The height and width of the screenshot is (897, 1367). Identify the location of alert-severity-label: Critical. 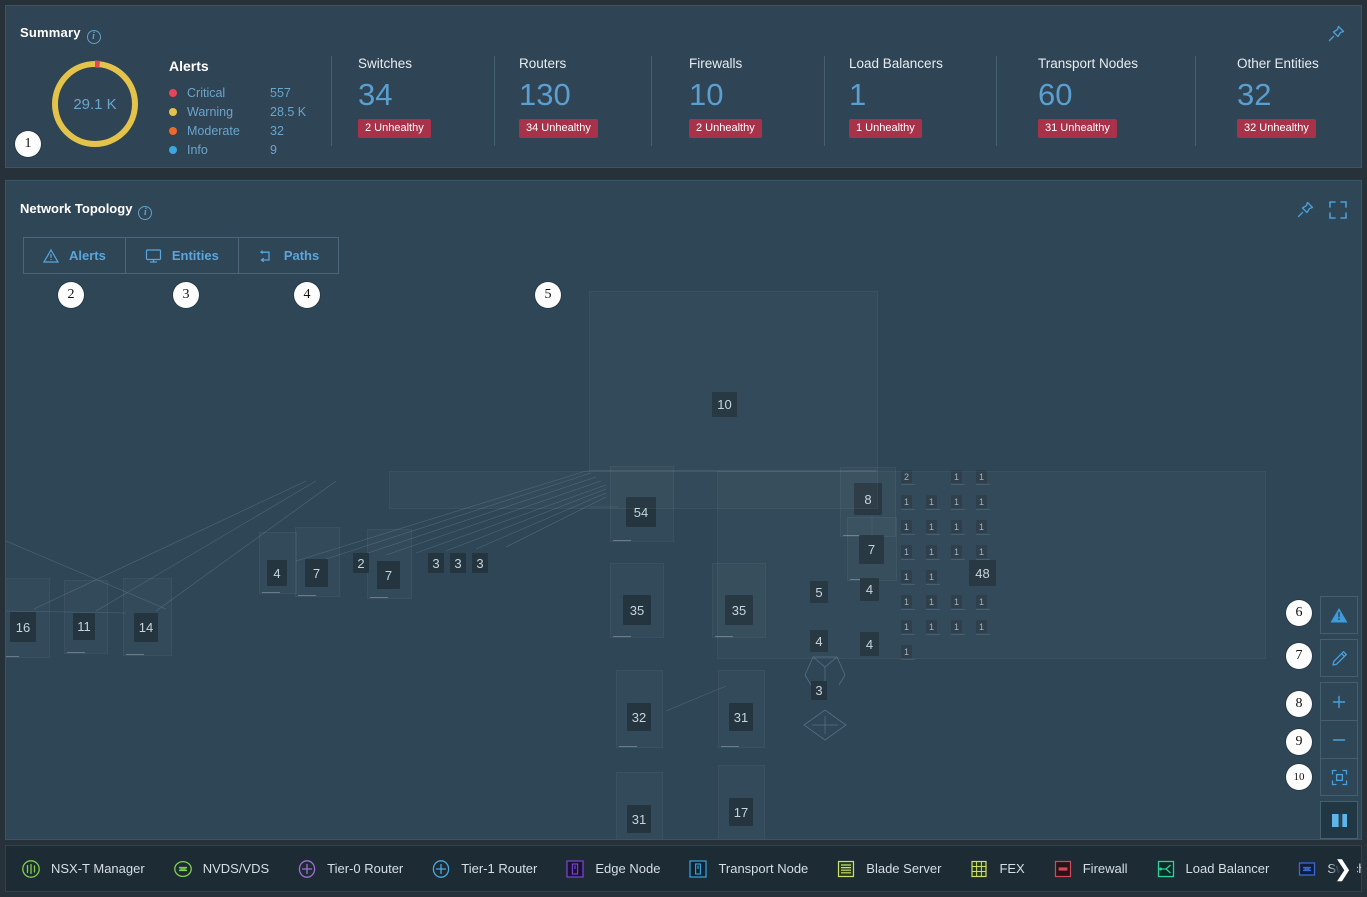
(206, 92).